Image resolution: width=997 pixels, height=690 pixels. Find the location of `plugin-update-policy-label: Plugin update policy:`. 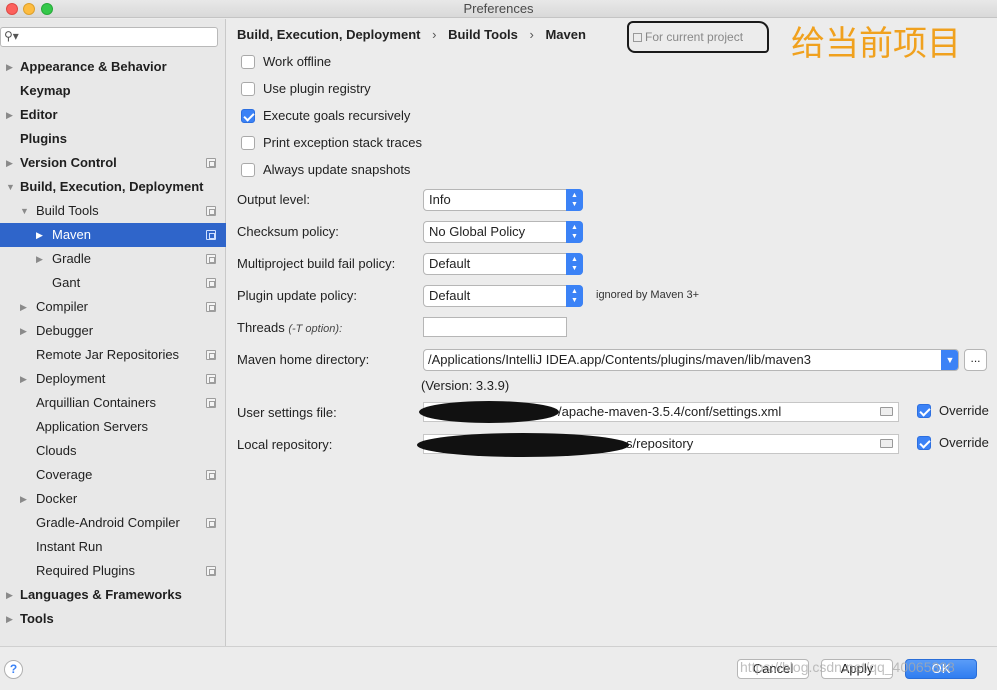

plugin-update-policy-label: Plugin update policy: is located at coordinates (297, 295).